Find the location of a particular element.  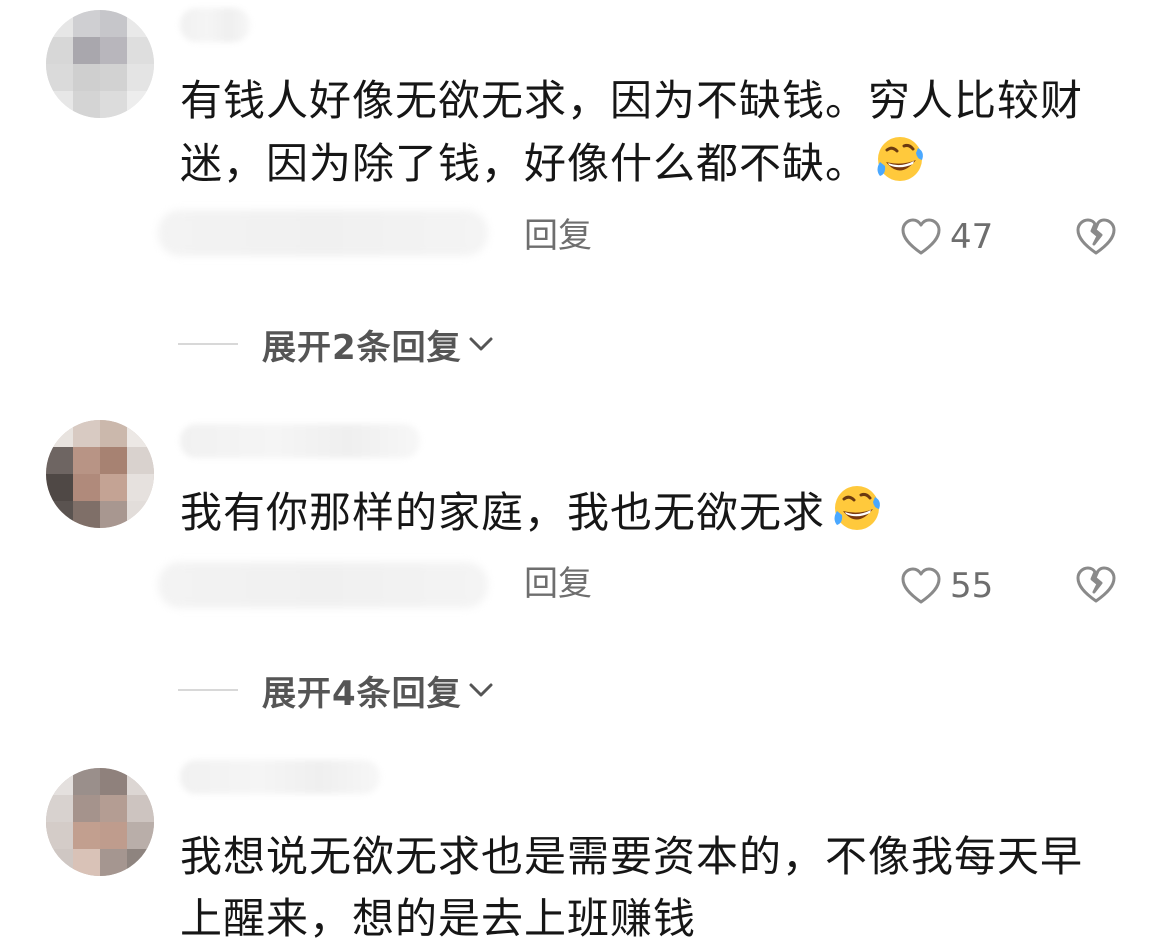

expand-replies-button: 展开2条回复 is located at coordinates (337, 345).